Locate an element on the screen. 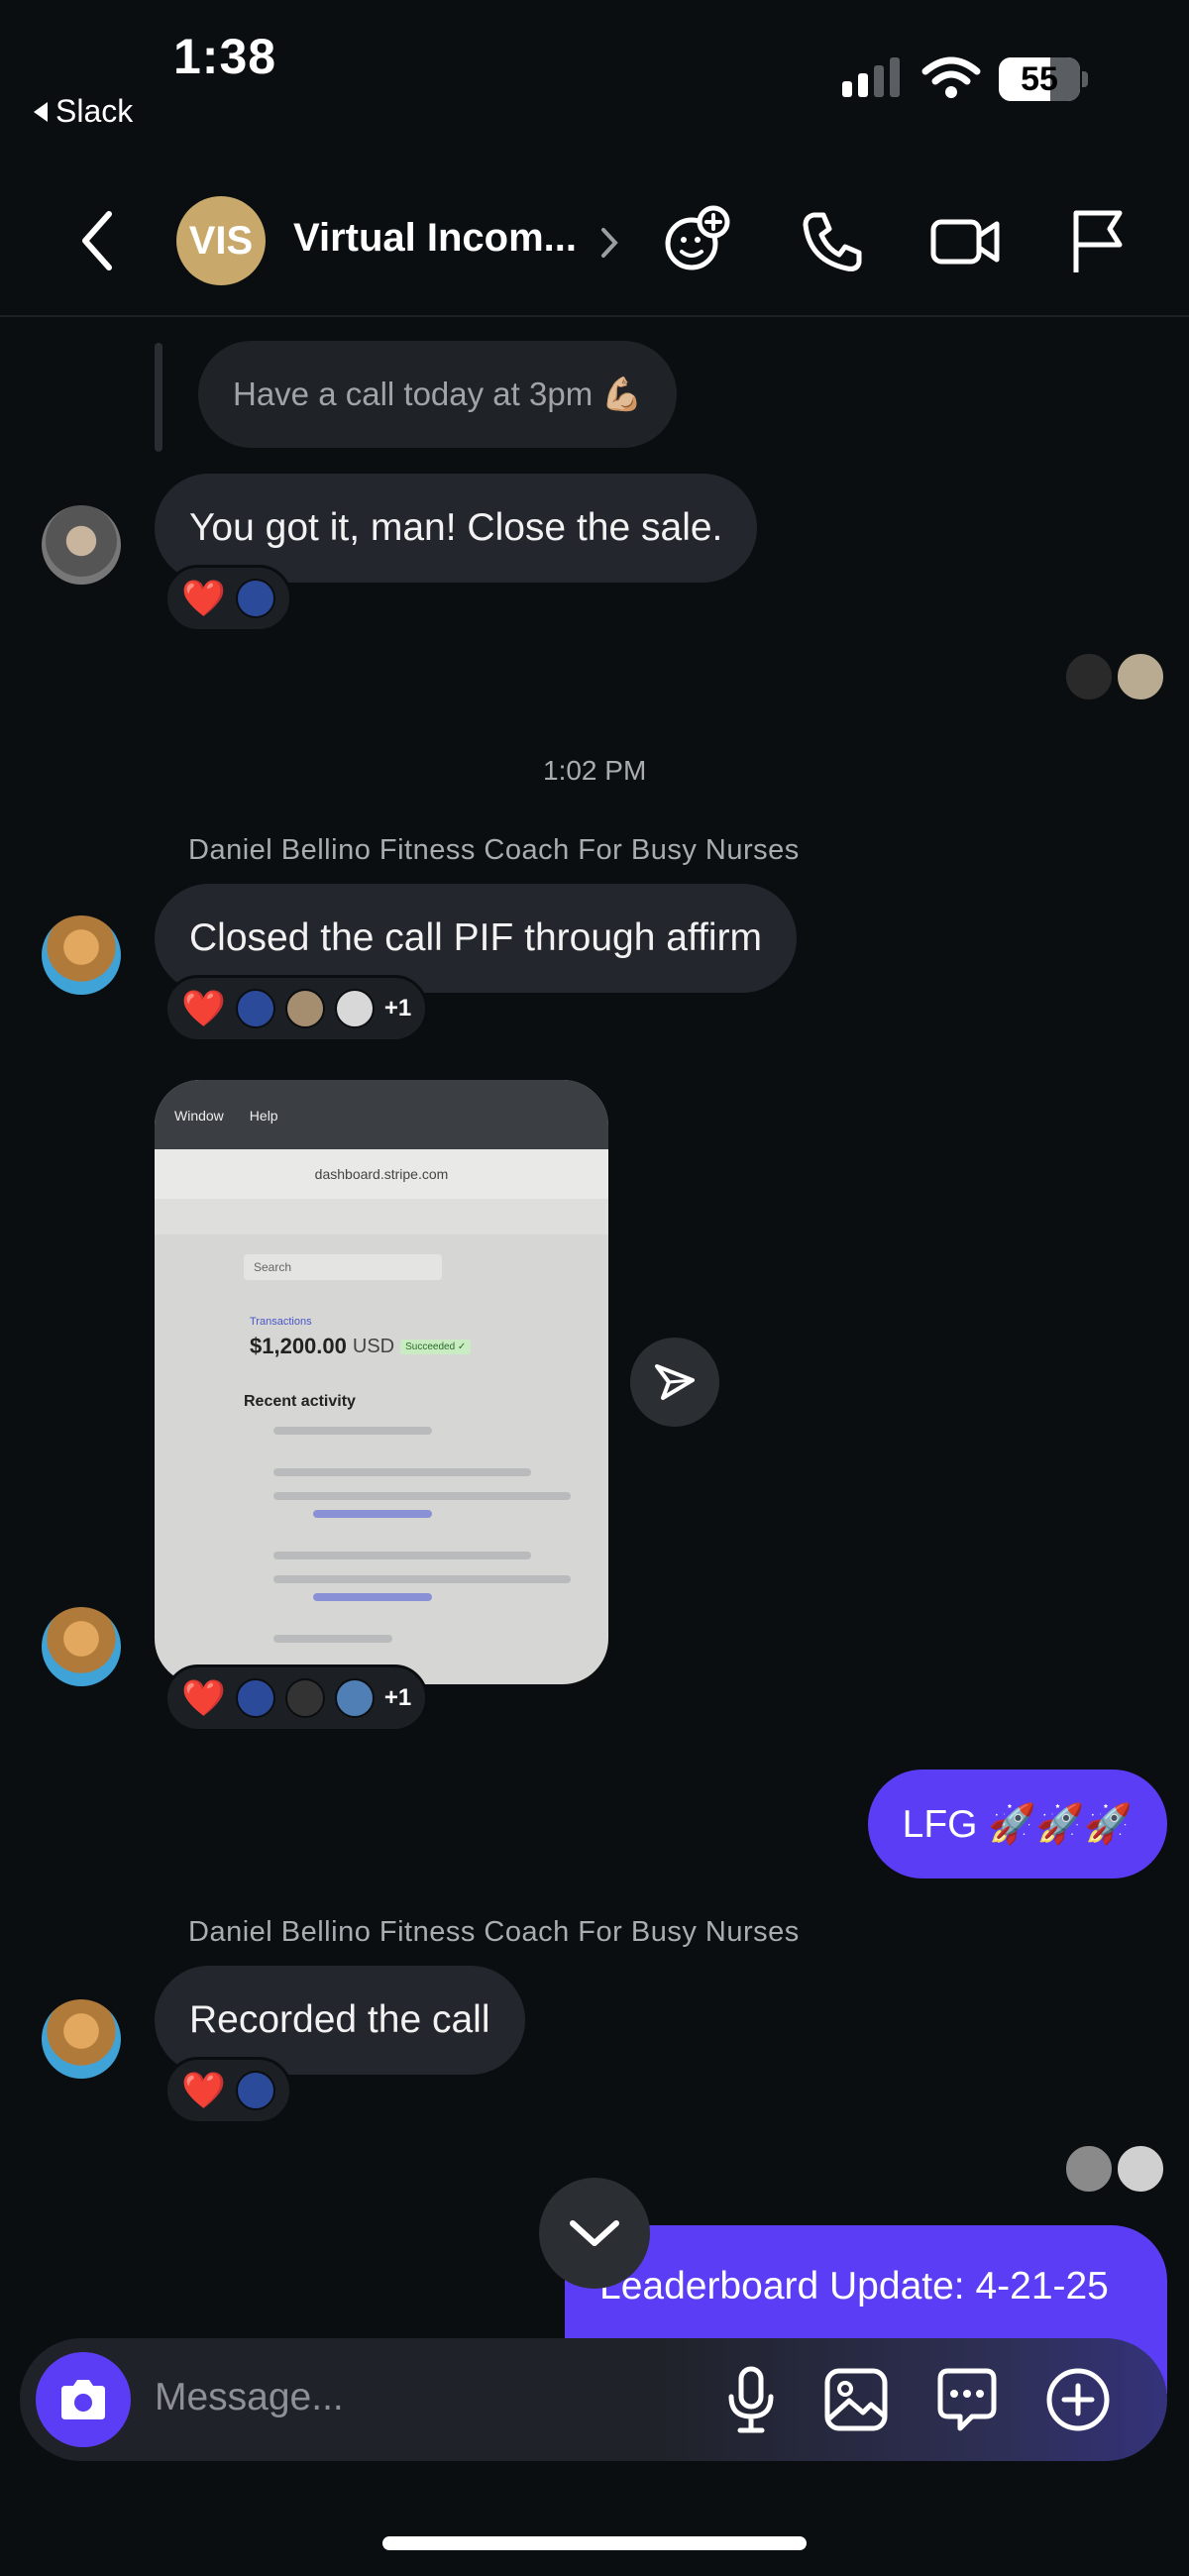 The image size is (1189, 2576). flag-button is located at coordinates (1097, 242).